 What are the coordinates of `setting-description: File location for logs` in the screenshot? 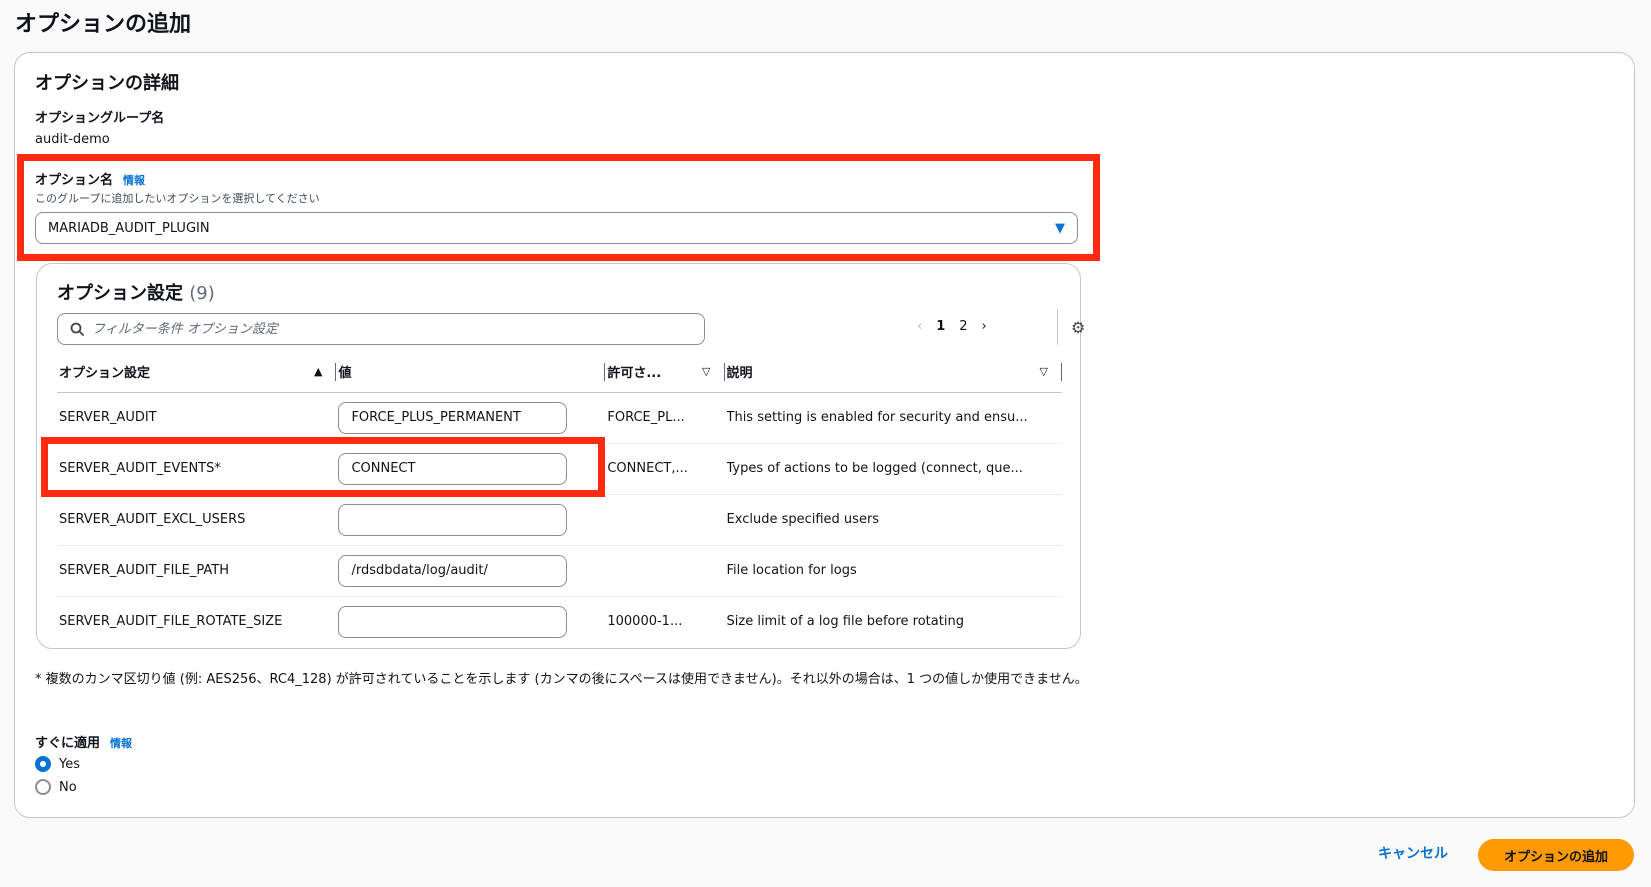 It's located at (791, 570).